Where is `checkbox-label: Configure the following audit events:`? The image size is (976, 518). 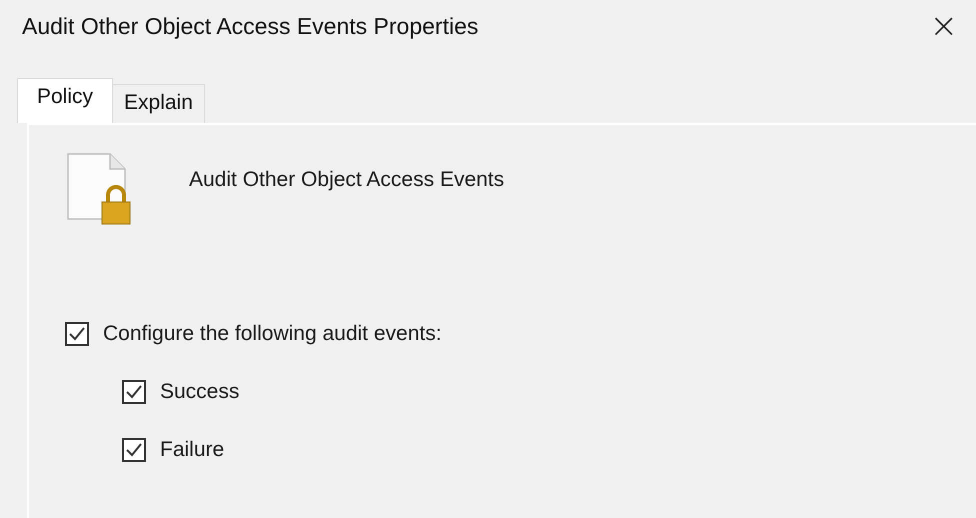 checkbox-label: Configure the following audit events: is located at coordinates (272, 334).